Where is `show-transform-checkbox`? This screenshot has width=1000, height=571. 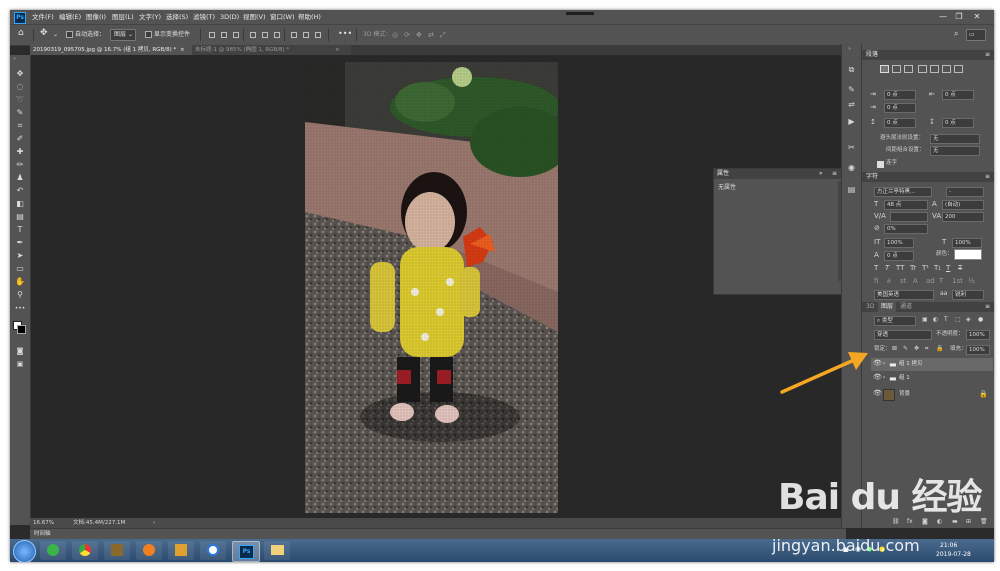 show-transform-checkbox is located at coordinates (148, 34).